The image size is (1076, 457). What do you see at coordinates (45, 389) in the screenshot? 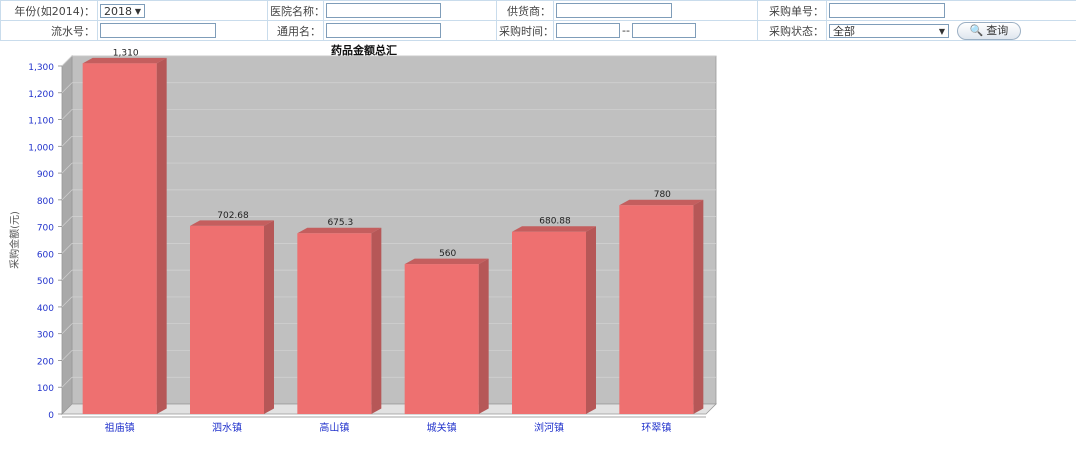
I see `y-tick-label: 100` at bounding box center [45, 389].